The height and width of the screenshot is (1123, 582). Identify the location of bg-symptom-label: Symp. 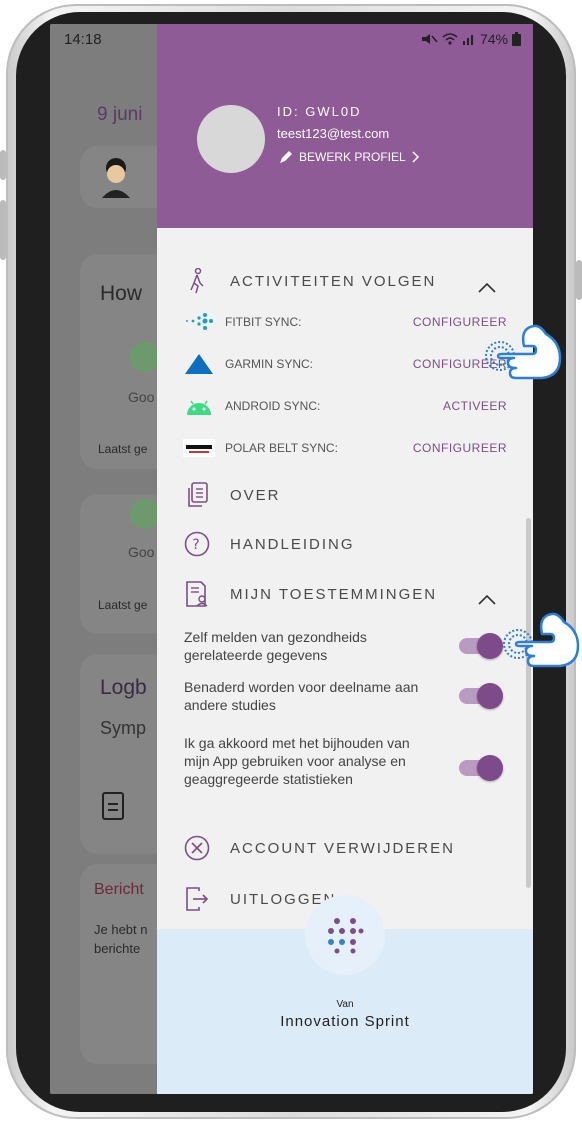
(123, 728).